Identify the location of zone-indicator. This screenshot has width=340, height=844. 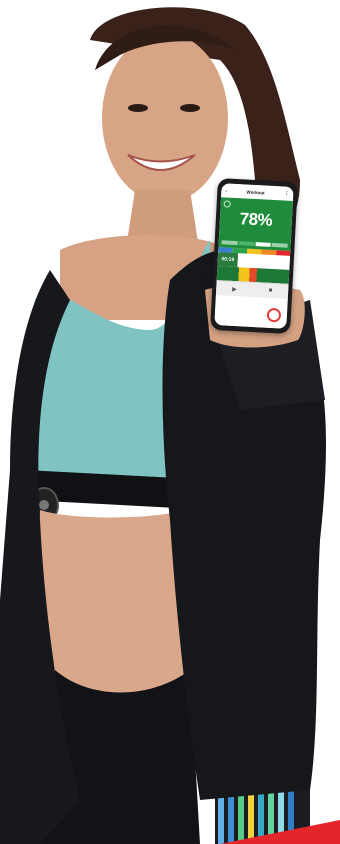
(254, 244).